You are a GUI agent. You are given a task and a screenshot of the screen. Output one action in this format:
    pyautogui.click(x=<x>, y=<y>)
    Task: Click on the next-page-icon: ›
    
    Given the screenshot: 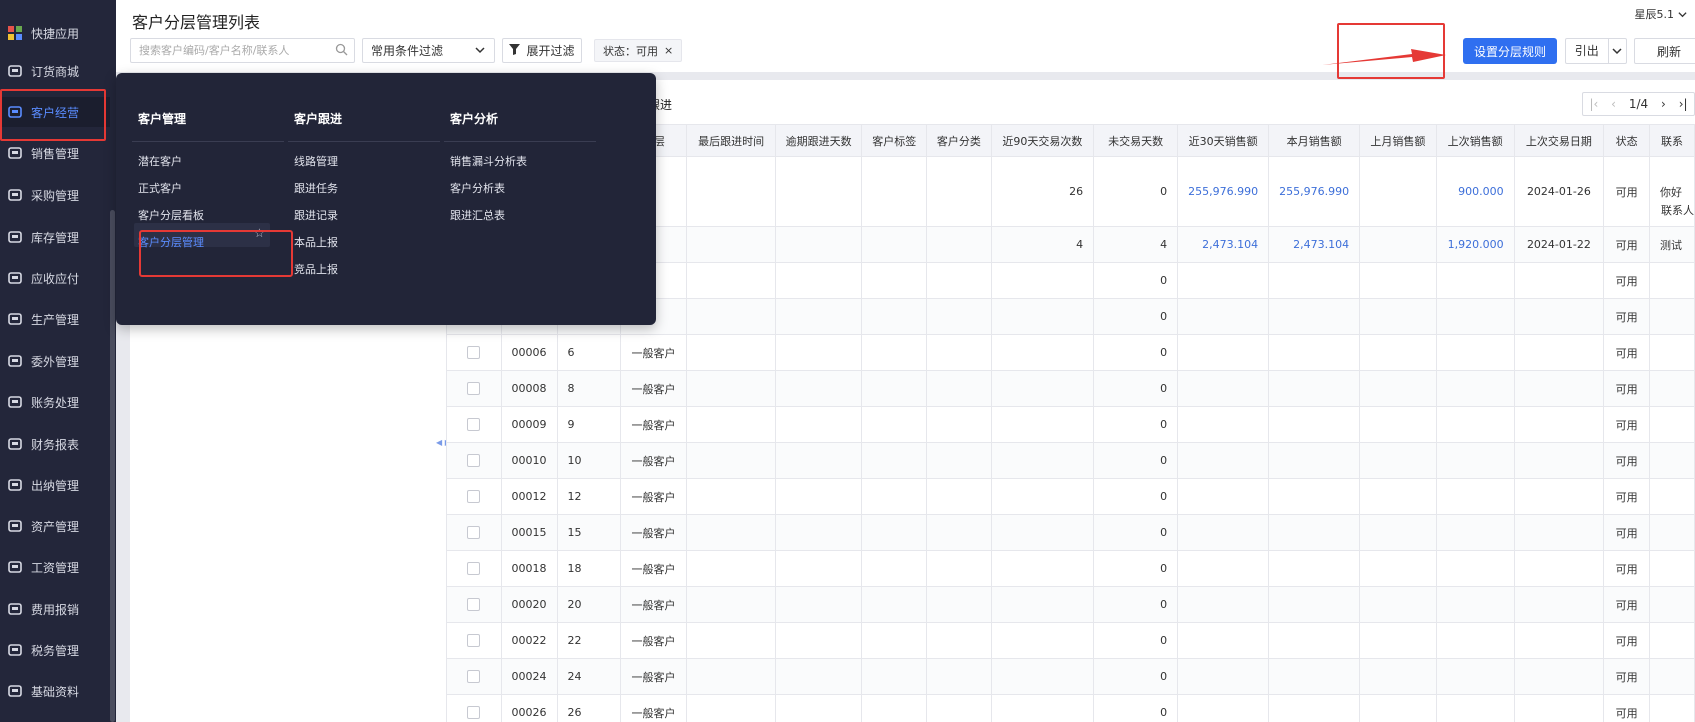 What is the action you would take?
    pyautogui.click(x=1663, y=104)
    